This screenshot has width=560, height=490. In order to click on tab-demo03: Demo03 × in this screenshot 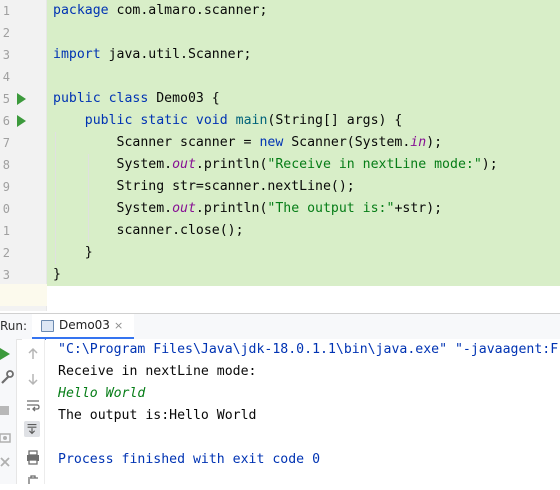, I will do `click(83, 327)`.